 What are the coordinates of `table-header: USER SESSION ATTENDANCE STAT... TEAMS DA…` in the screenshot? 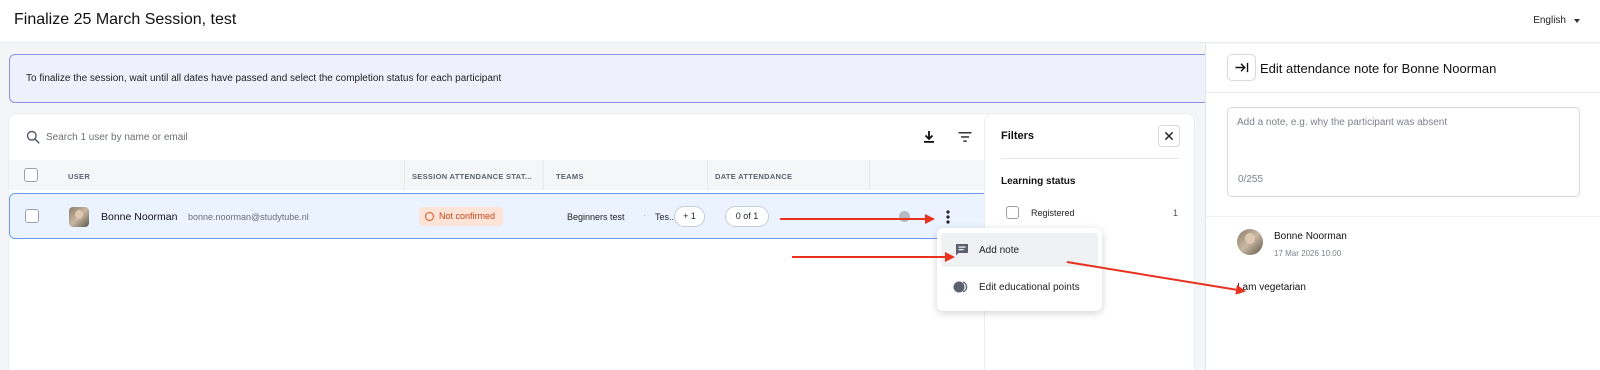 It's located at (501, 175).